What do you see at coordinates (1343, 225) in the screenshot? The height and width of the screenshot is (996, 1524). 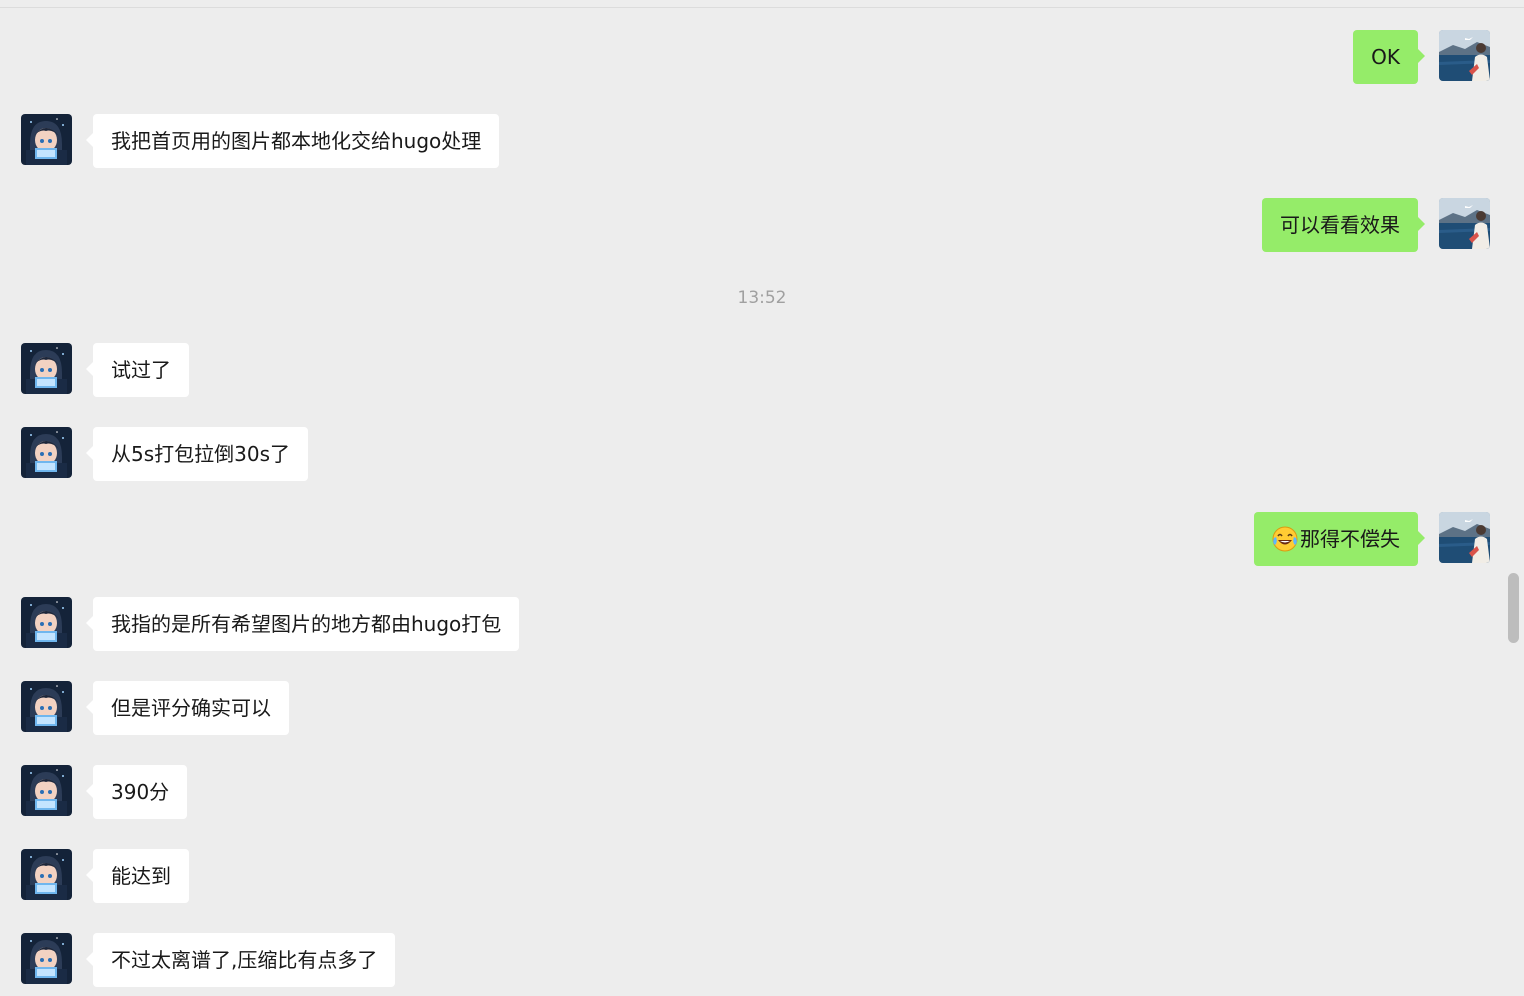 I see `message-bubble-sent: 可以看看效果` at bounding box center [1343, 225].